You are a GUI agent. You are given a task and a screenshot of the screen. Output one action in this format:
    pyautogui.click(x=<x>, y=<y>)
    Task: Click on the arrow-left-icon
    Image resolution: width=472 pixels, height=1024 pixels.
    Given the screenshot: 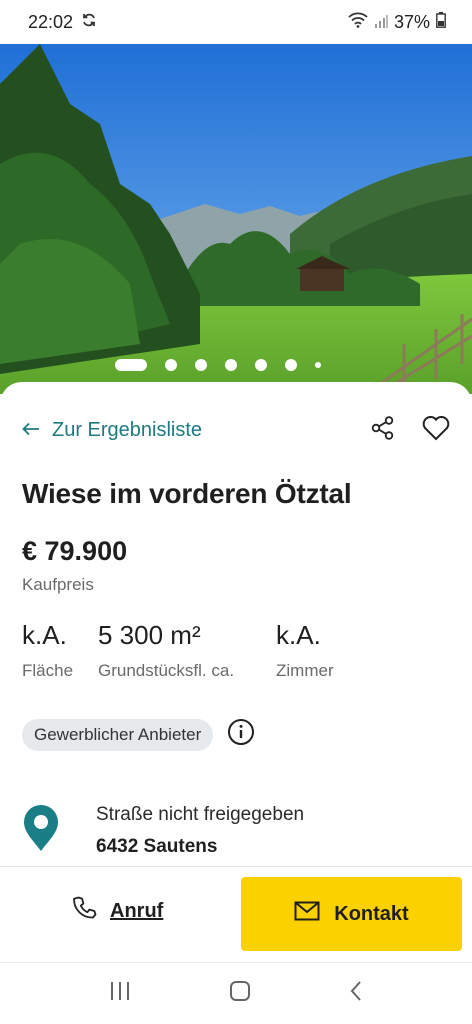 What is the action you would take?
    pyautogui.click(x=31, y=430)
    